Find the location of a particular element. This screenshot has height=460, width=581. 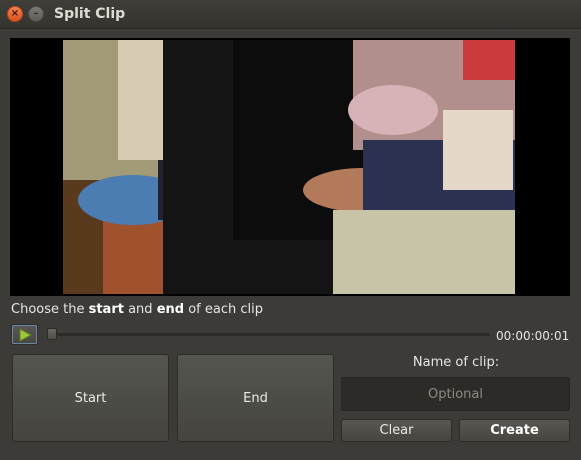

minimize-window-button: – is located at coordinates (36, 14).